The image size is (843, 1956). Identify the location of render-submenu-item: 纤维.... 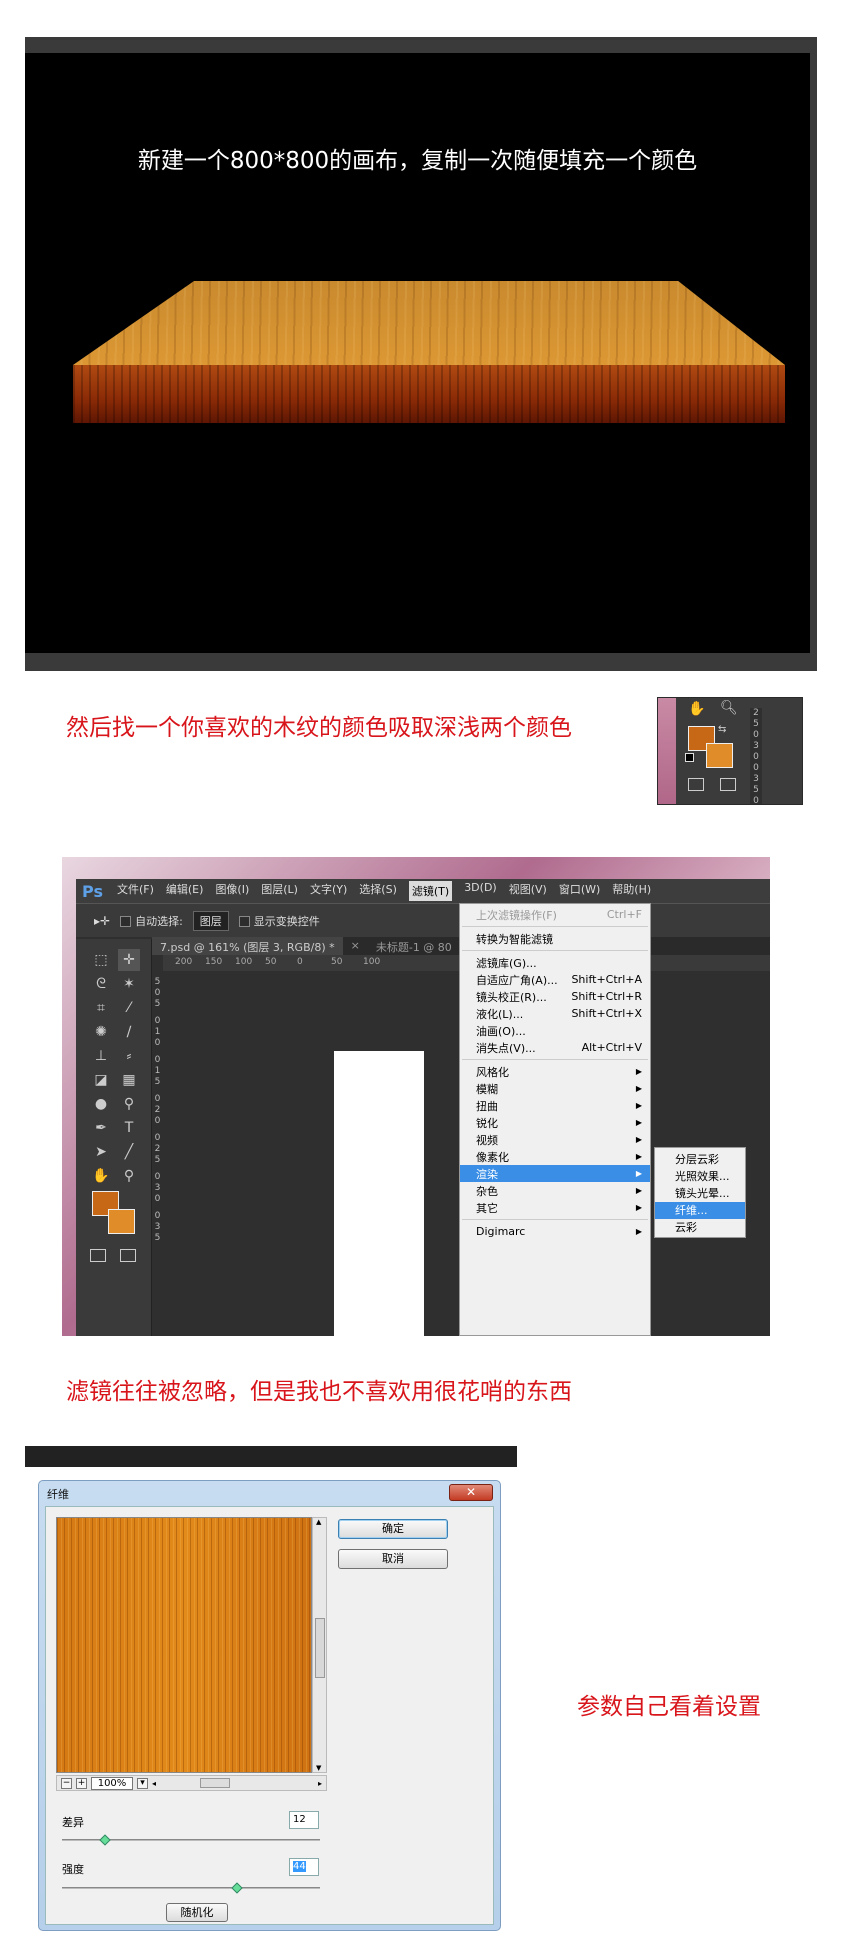
(700, 1210).